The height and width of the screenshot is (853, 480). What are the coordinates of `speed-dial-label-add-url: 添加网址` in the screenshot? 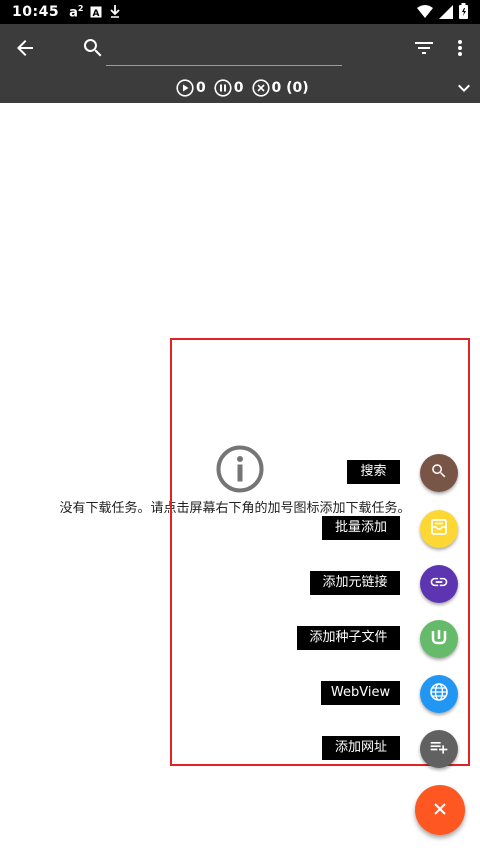 It's located at (361, 748).